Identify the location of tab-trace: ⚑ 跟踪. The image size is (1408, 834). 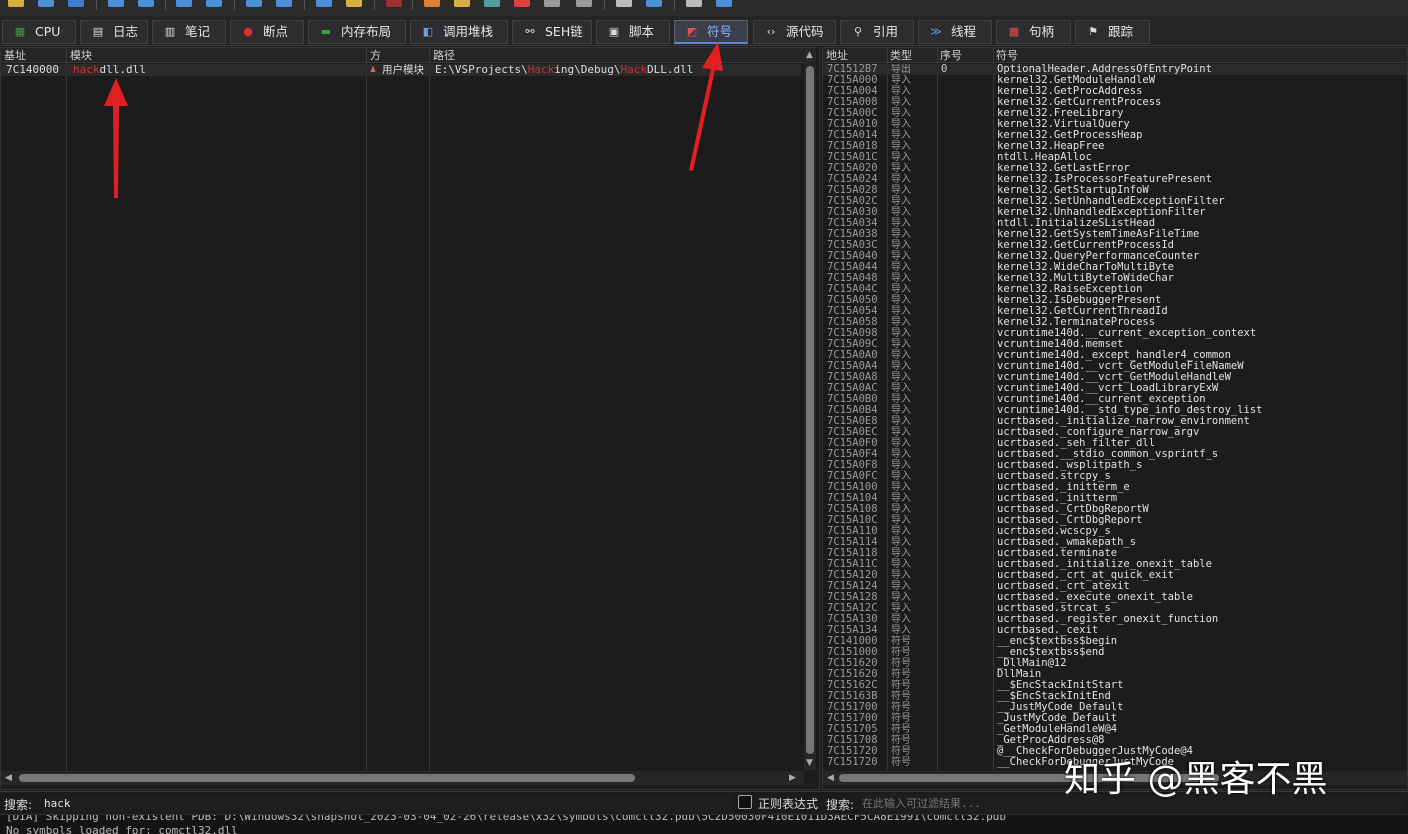
(1112, 32).